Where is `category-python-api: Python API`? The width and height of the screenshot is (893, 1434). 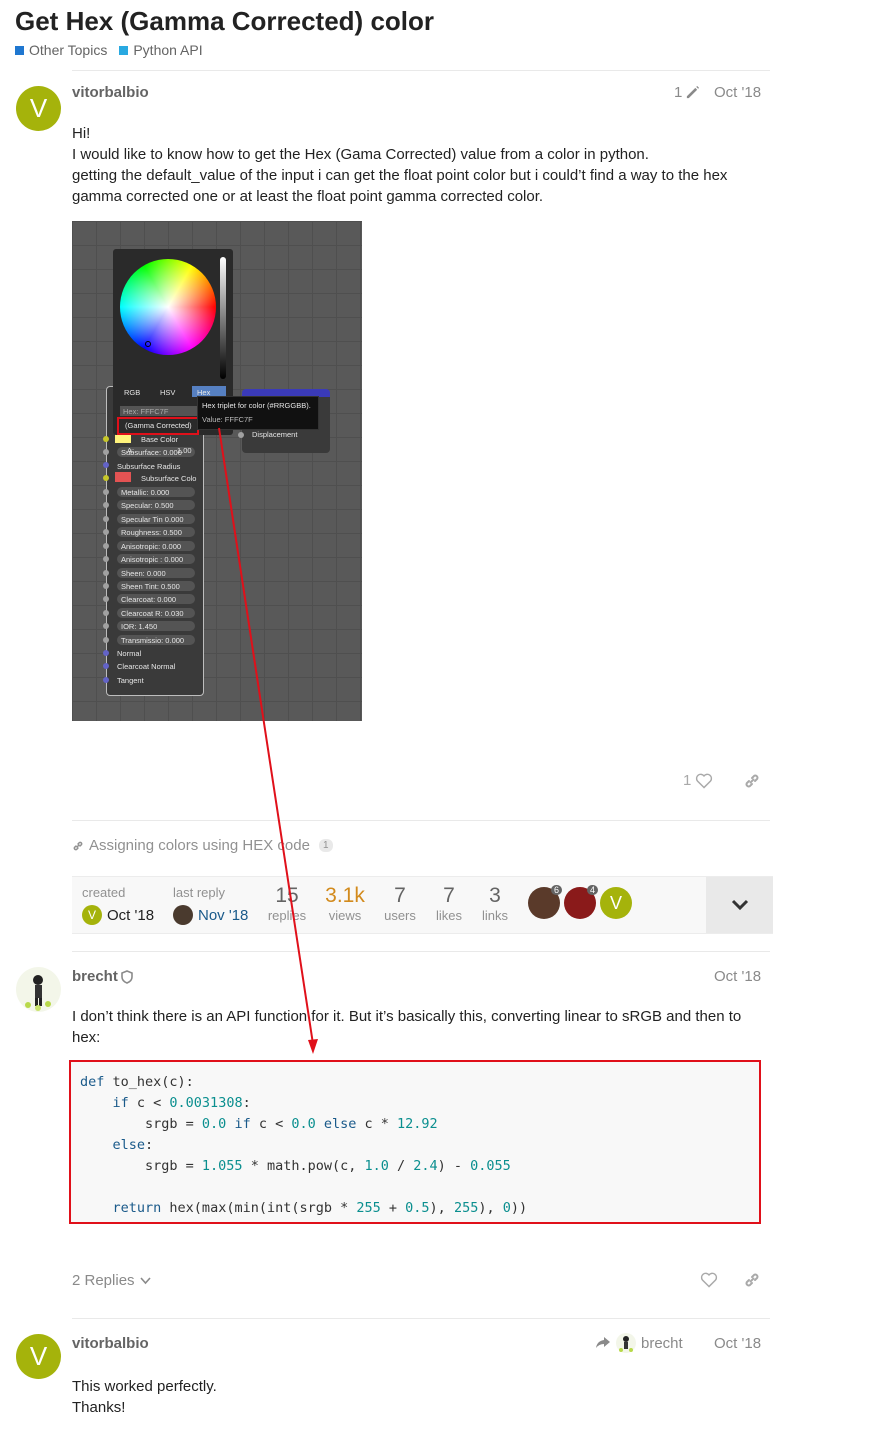
category-python-api: Python API is located at coordinates (161, 50).